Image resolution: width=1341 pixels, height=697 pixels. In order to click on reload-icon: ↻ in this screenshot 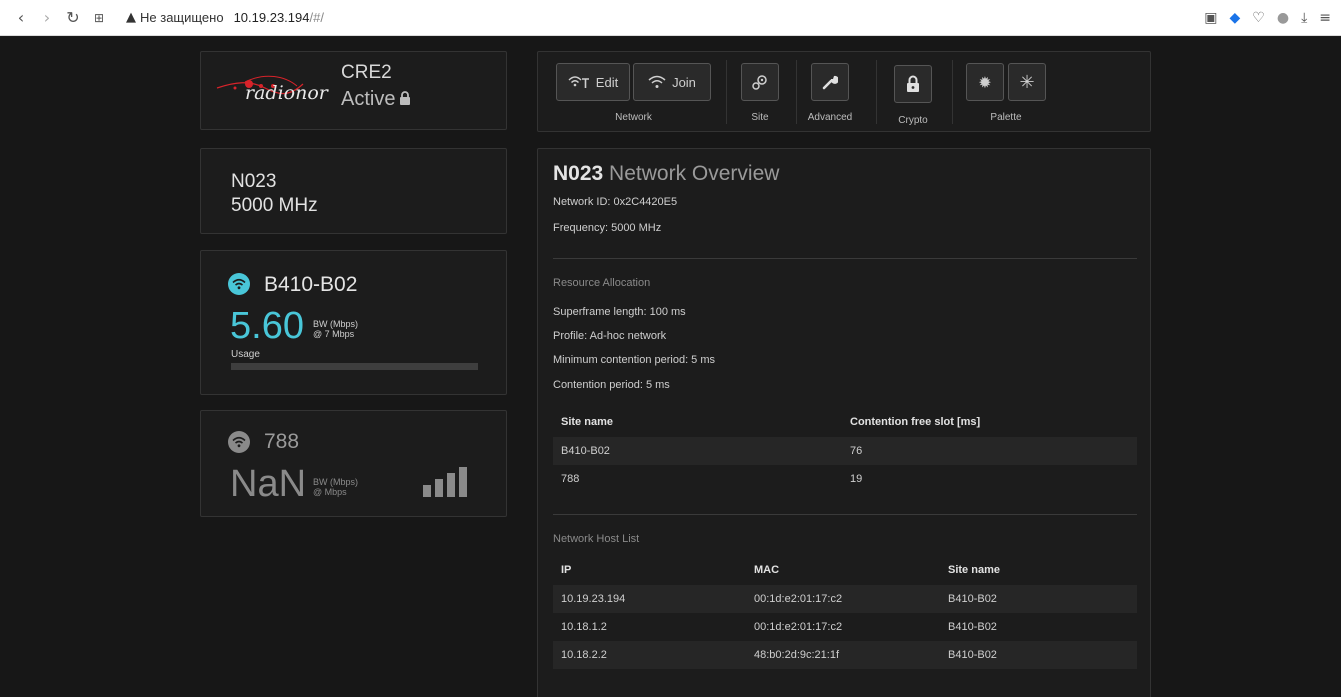, I will do `click(73, 17)`.